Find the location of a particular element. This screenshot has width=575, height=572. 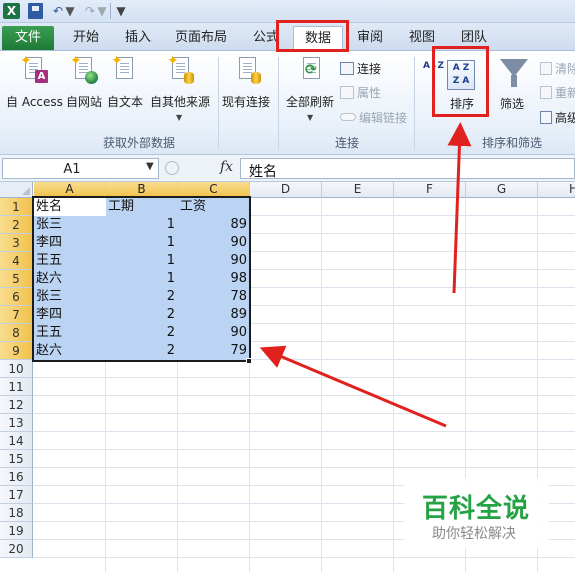

properties-icon is located at coordinates (347, 92).